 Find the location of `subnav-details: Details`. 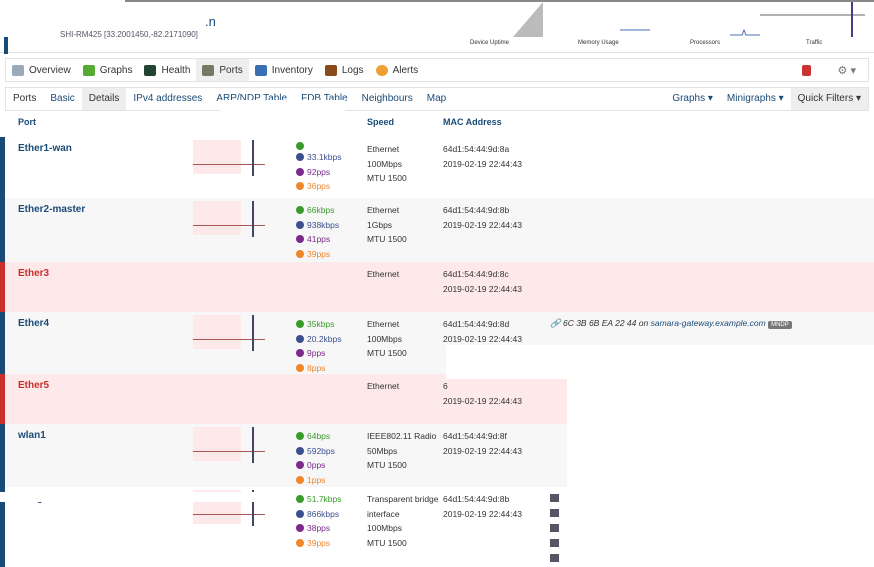

subnav-details: Details is located at coordinates (104, 99).